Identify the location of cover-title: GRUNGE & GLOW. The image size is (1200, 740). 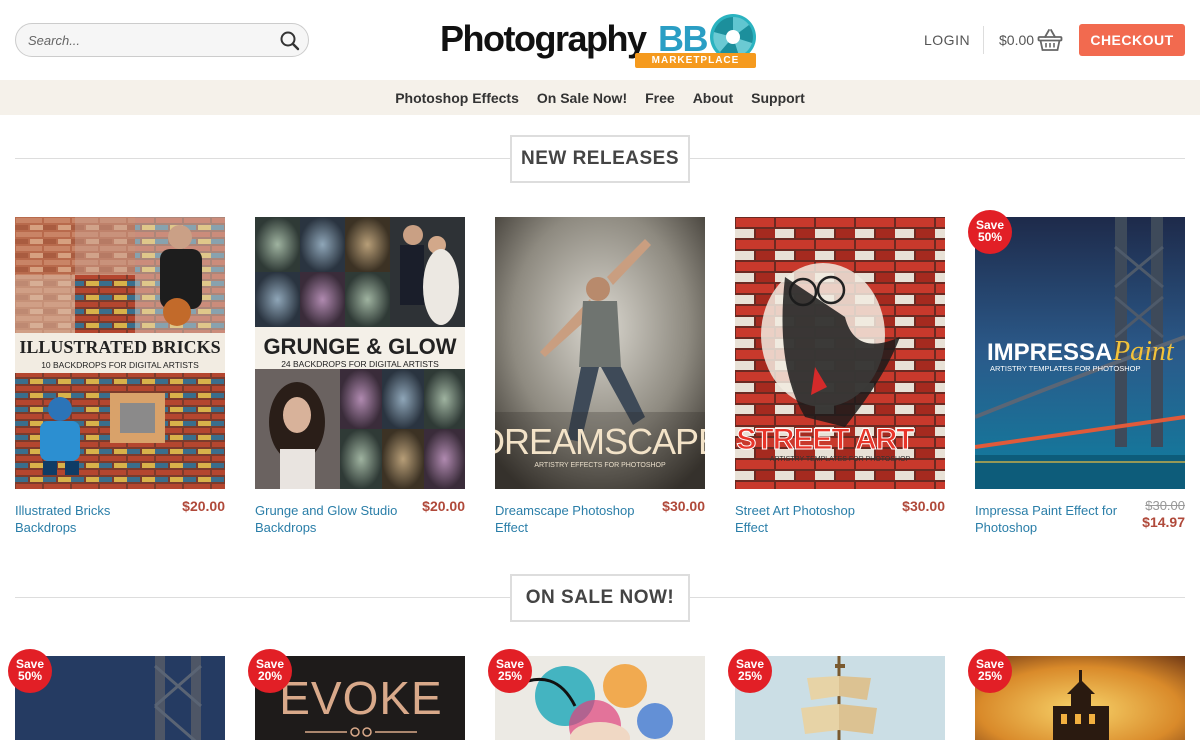
(359, 346).